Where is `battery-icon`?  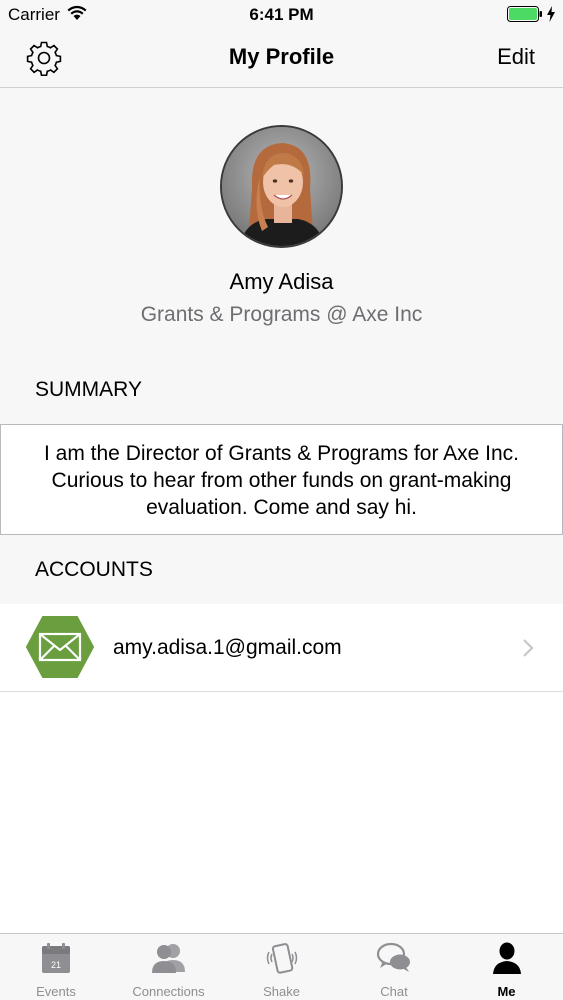 battery-icon is located at coordinates (525, 16).